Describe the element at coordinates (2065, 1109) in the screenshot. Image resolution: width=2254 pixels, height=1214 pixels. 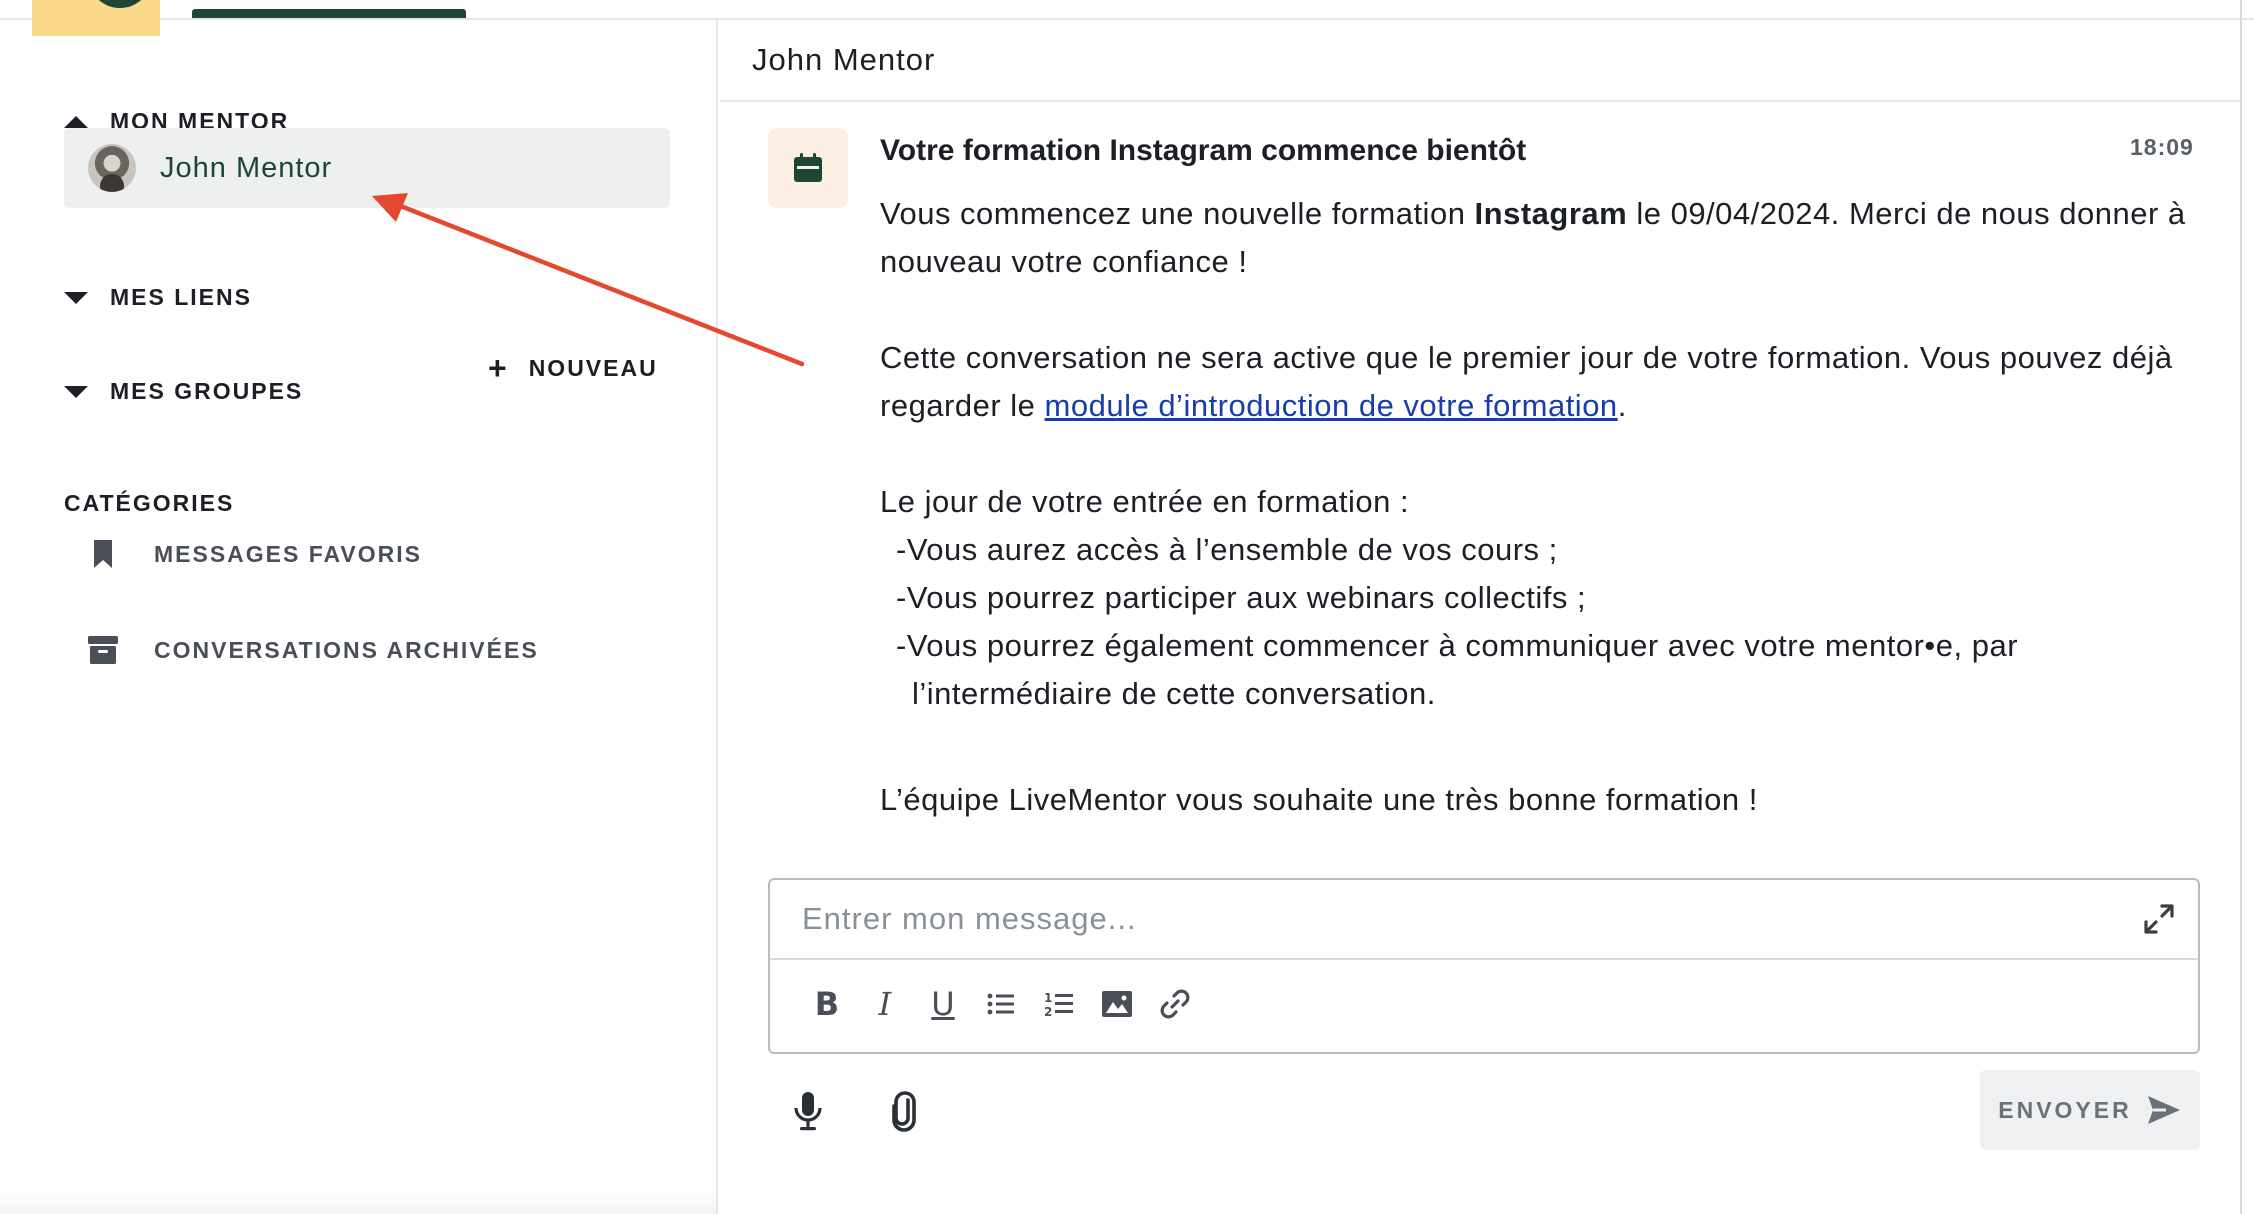
I see `send-label: ENVOYER` at that location.